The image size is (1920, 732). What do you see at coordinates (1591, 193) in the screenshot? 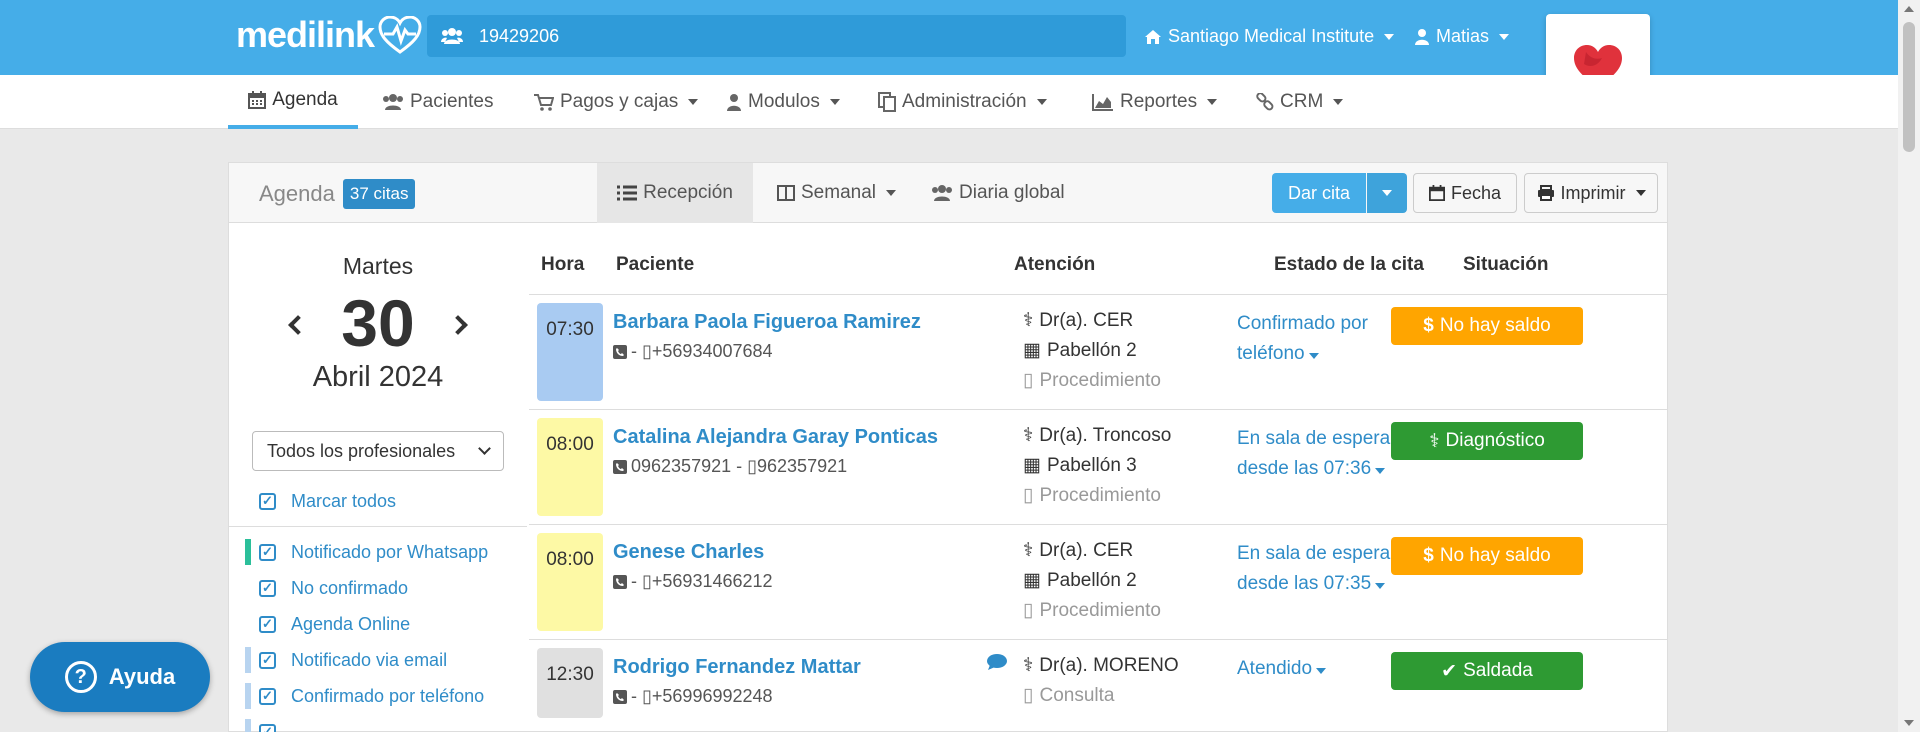
I see `imprimir-button: Imprimir` at bounding box center [1591, 193].